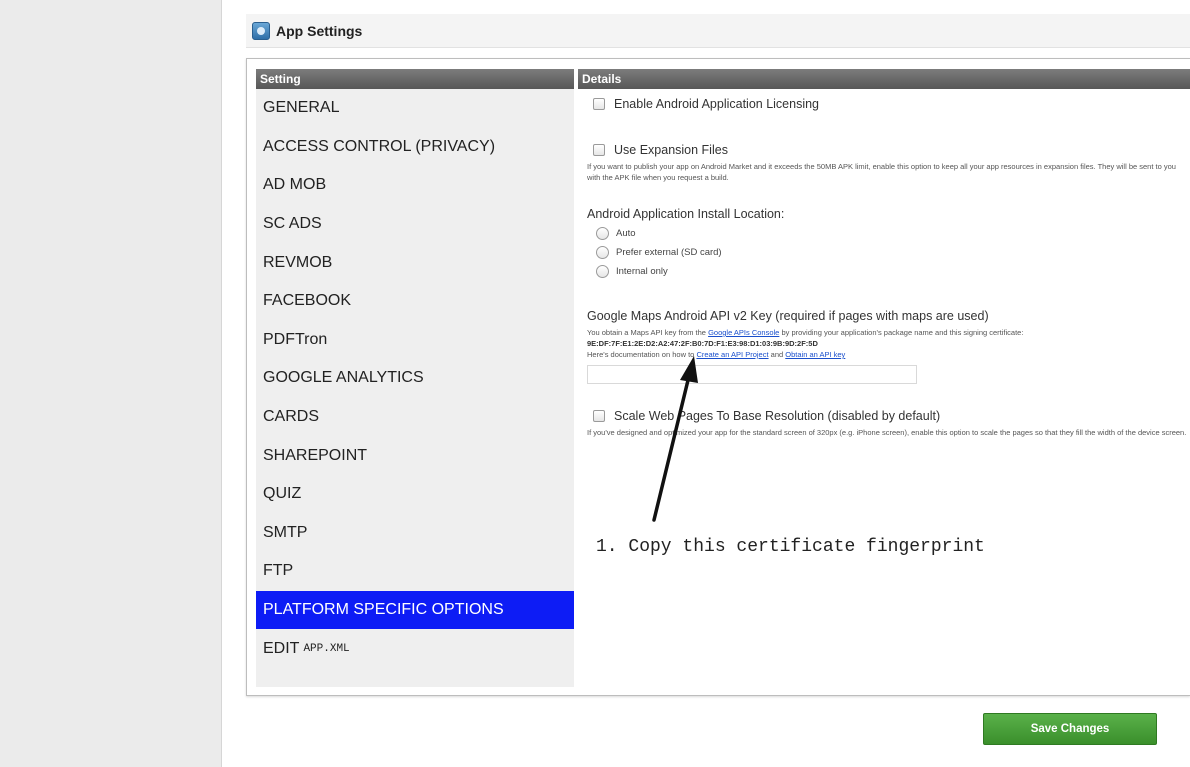  What do you see at coordinates (1070, 729) in the screenshot?
I see `save-changes-button: Save Changes` at bounding box center [1070, 729].